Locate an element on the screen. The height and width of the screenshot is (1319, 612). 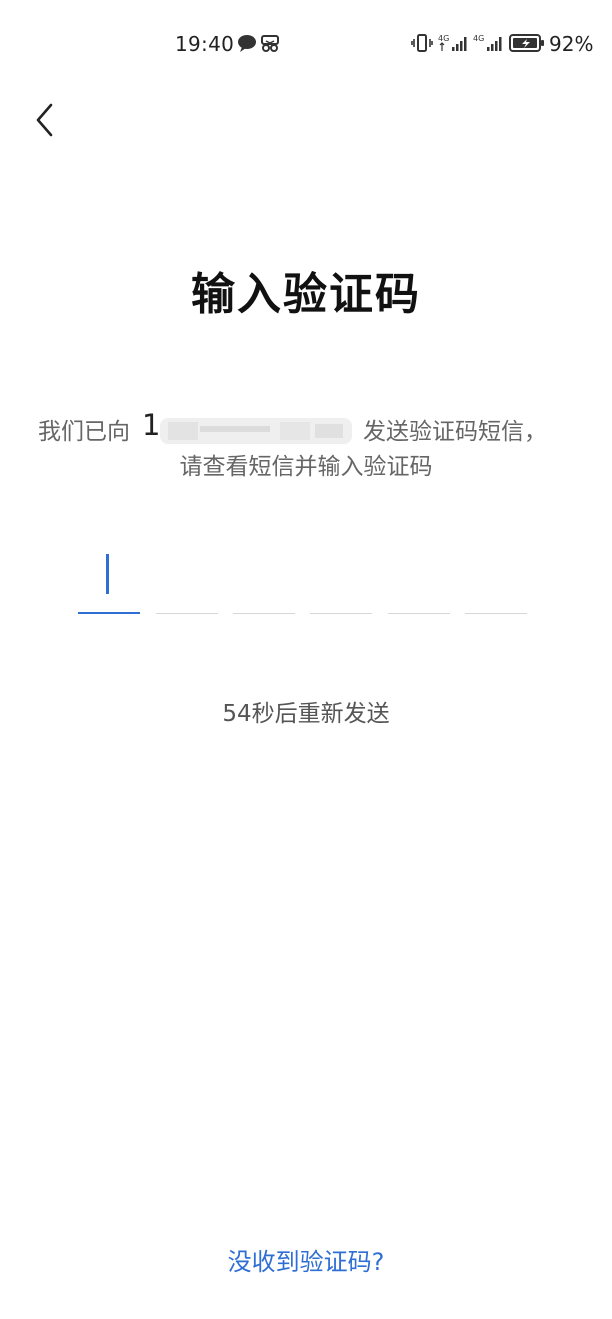
phone-number-mask is located at coordinates (256, 430).